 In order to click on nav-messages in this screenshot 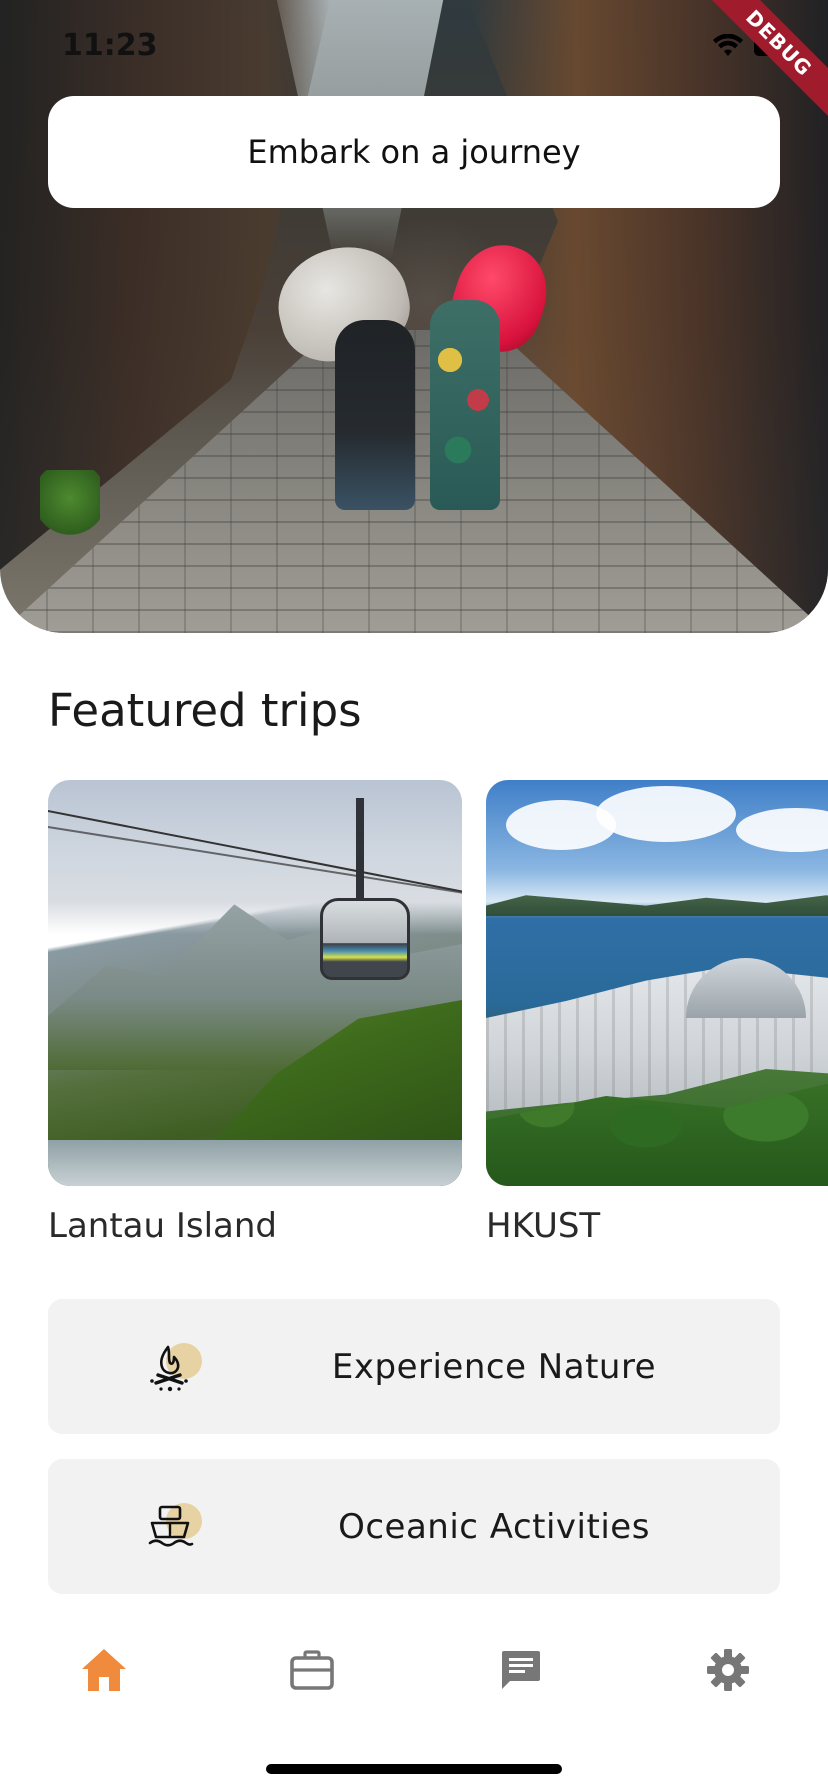, I will do `click(520, 1670)`.